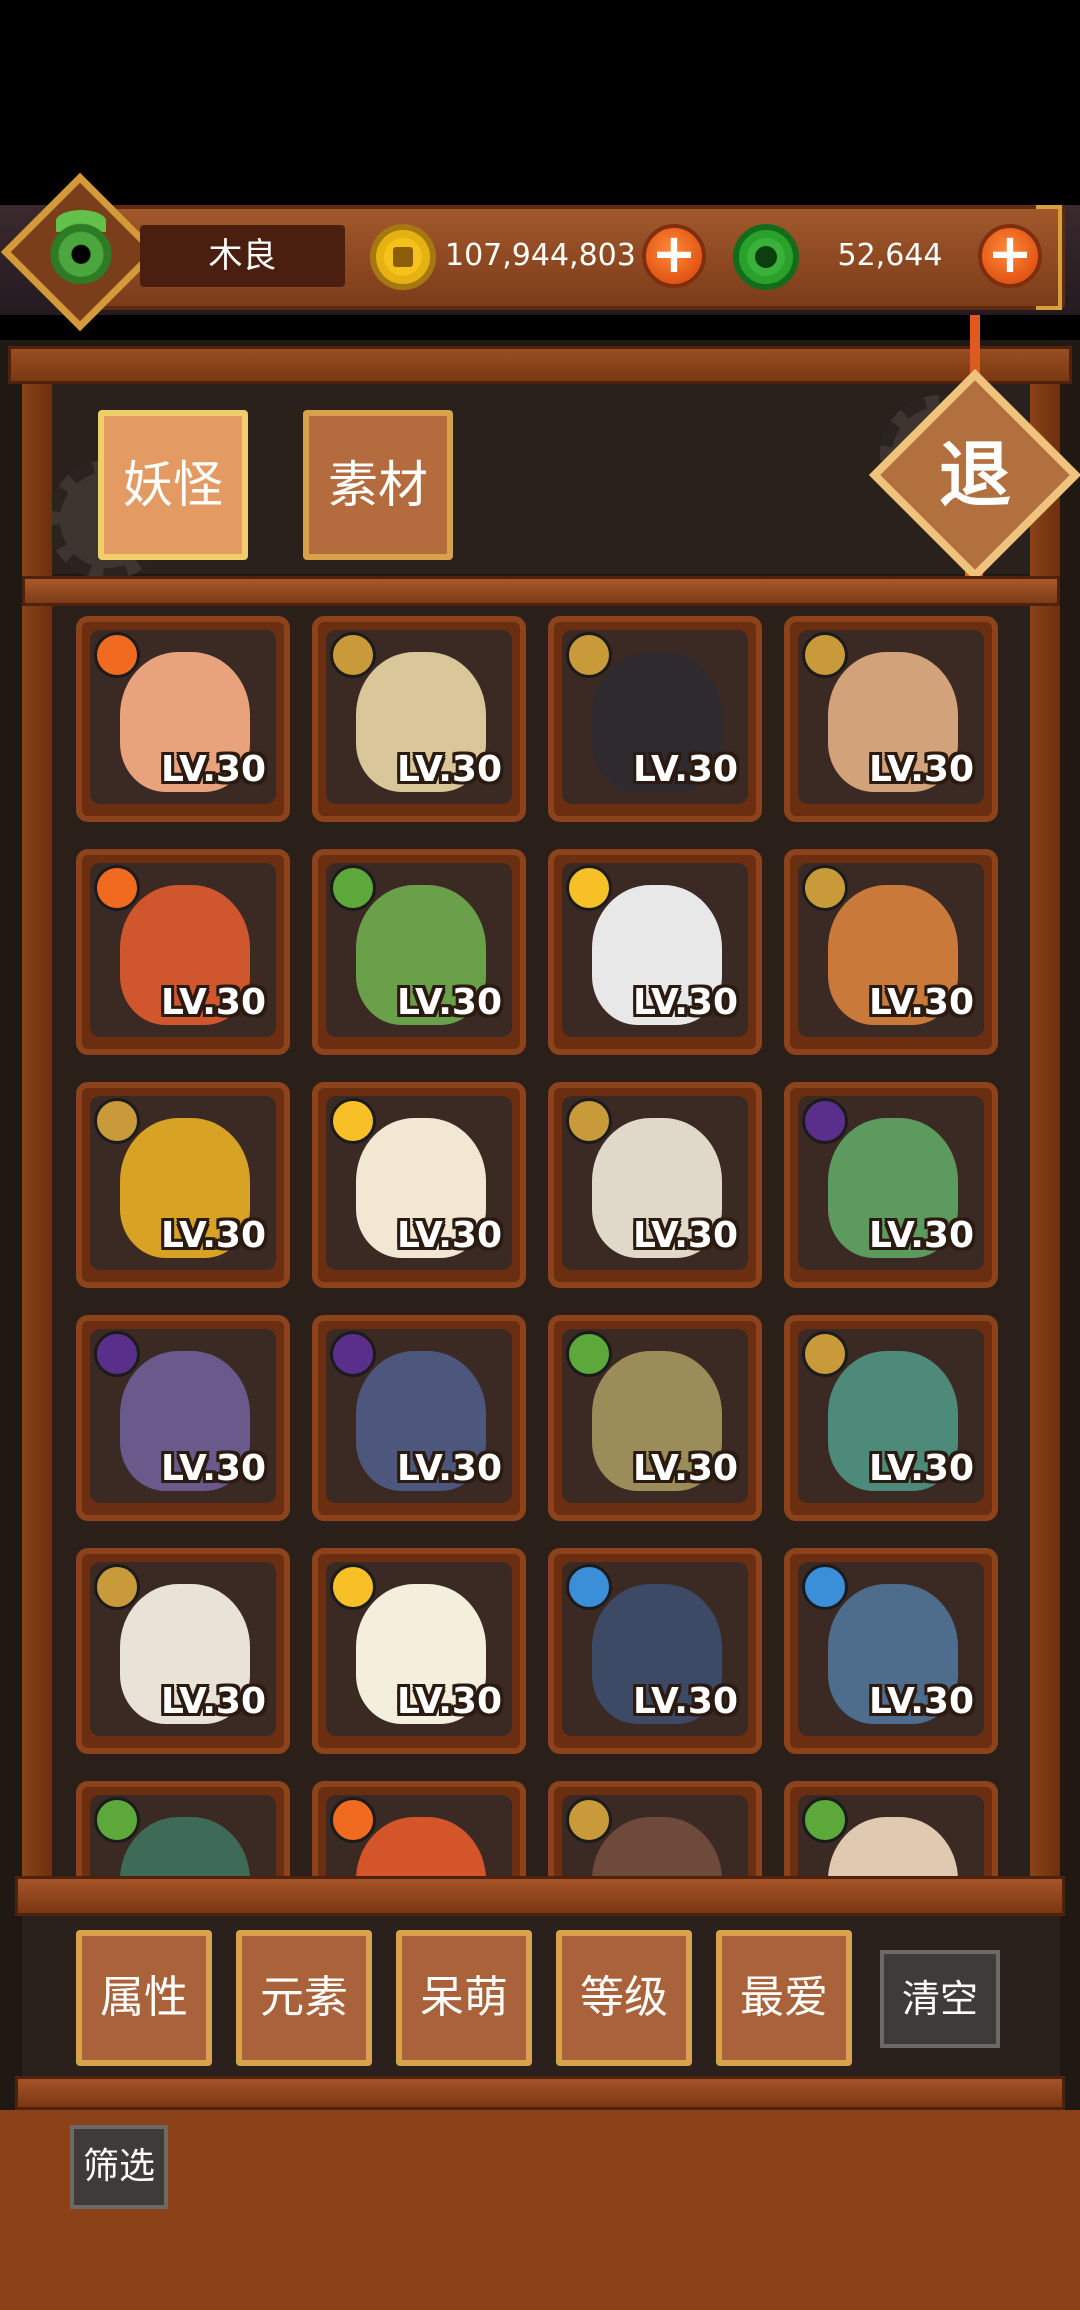 The height and width of the screenshot is (2310, 1080). I want to click on clear-button: 清空, so click(940, 1999).